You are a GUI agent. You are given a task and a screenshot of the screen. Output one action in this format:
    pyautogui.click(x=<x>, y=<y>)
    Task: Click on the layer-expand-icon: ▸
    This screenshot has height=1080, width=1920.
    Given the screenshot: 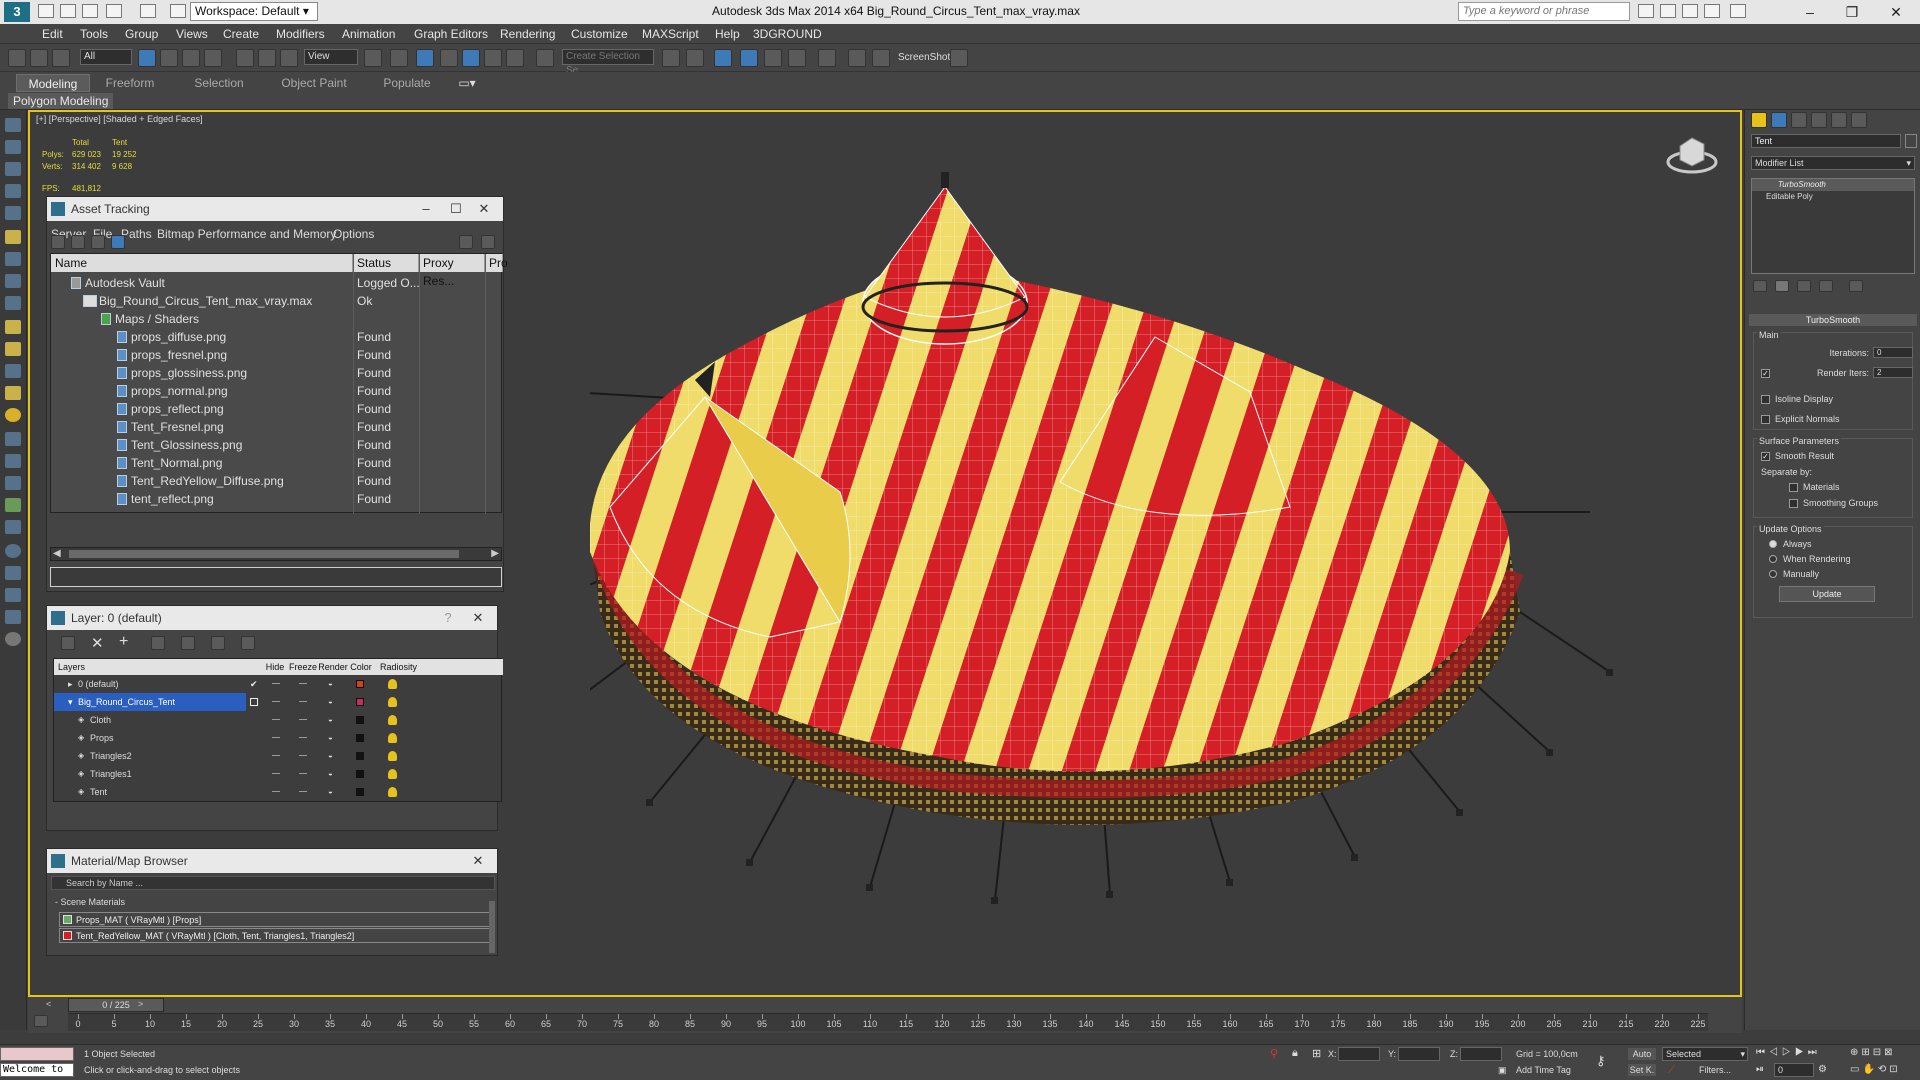 What is the action you would take?
    pyautogui.click(x=70, y=684)
    